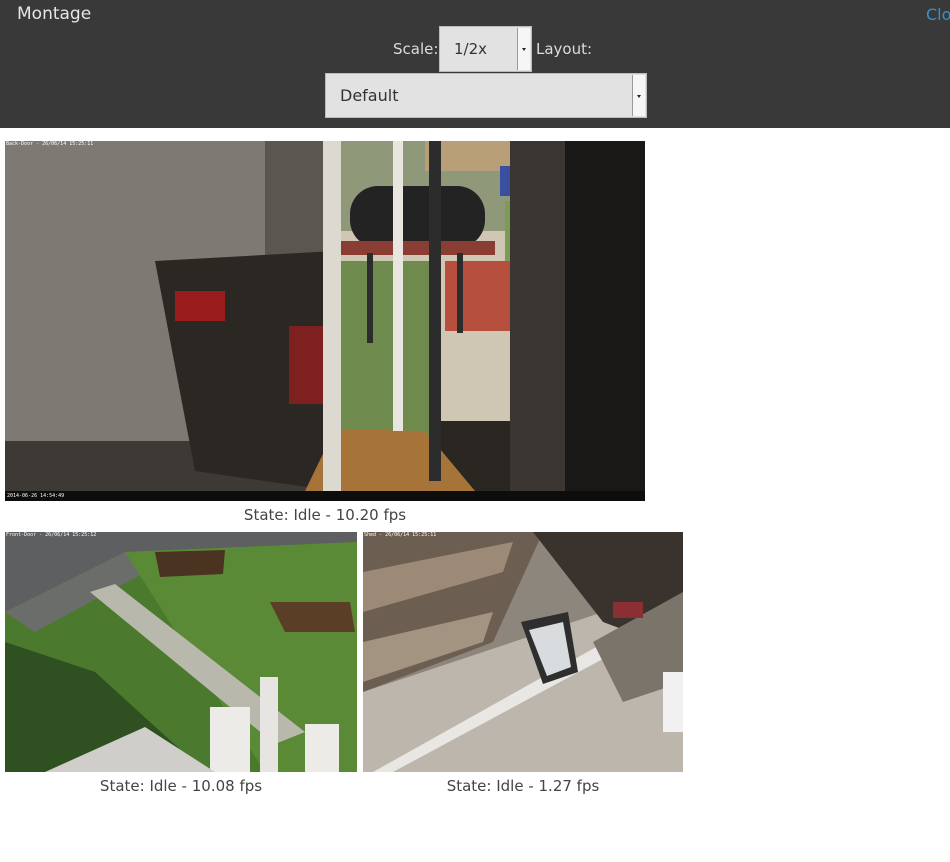 The height and width of the screenshot is (862, 950). What do you see at coordinates (938, 14) in the screenshot?
I see `close-link: Clo` at bounding box center [938, 14].